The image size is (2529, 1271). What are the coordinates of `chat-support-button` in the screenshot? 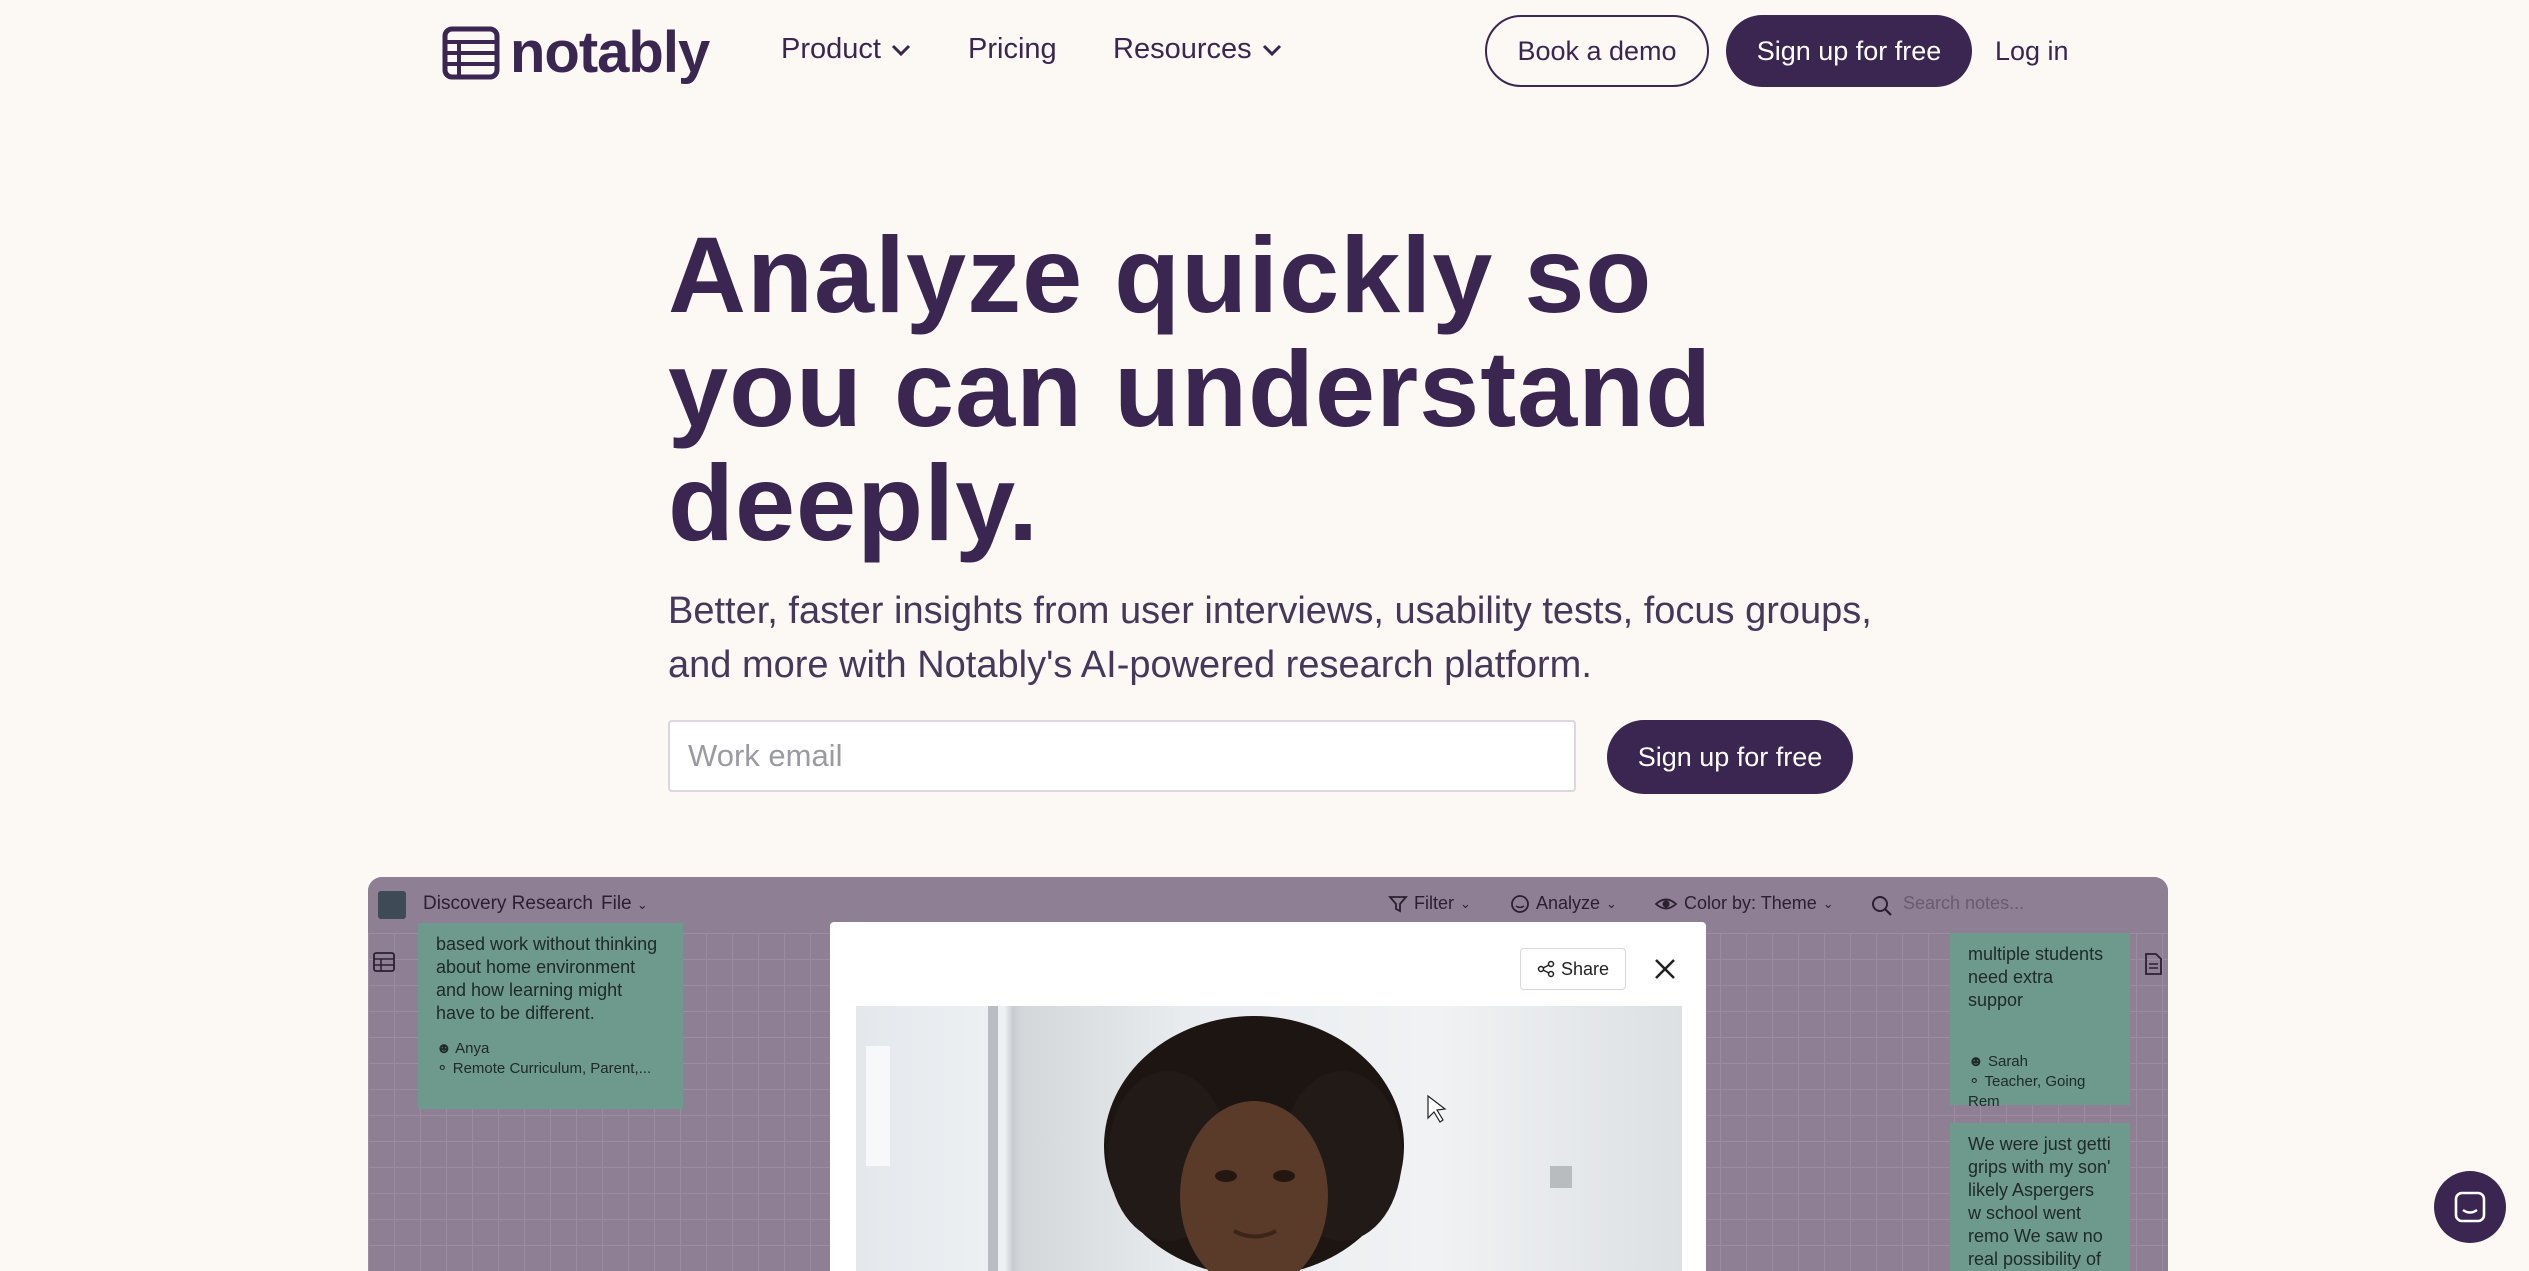 It's located at (2470, 1207).